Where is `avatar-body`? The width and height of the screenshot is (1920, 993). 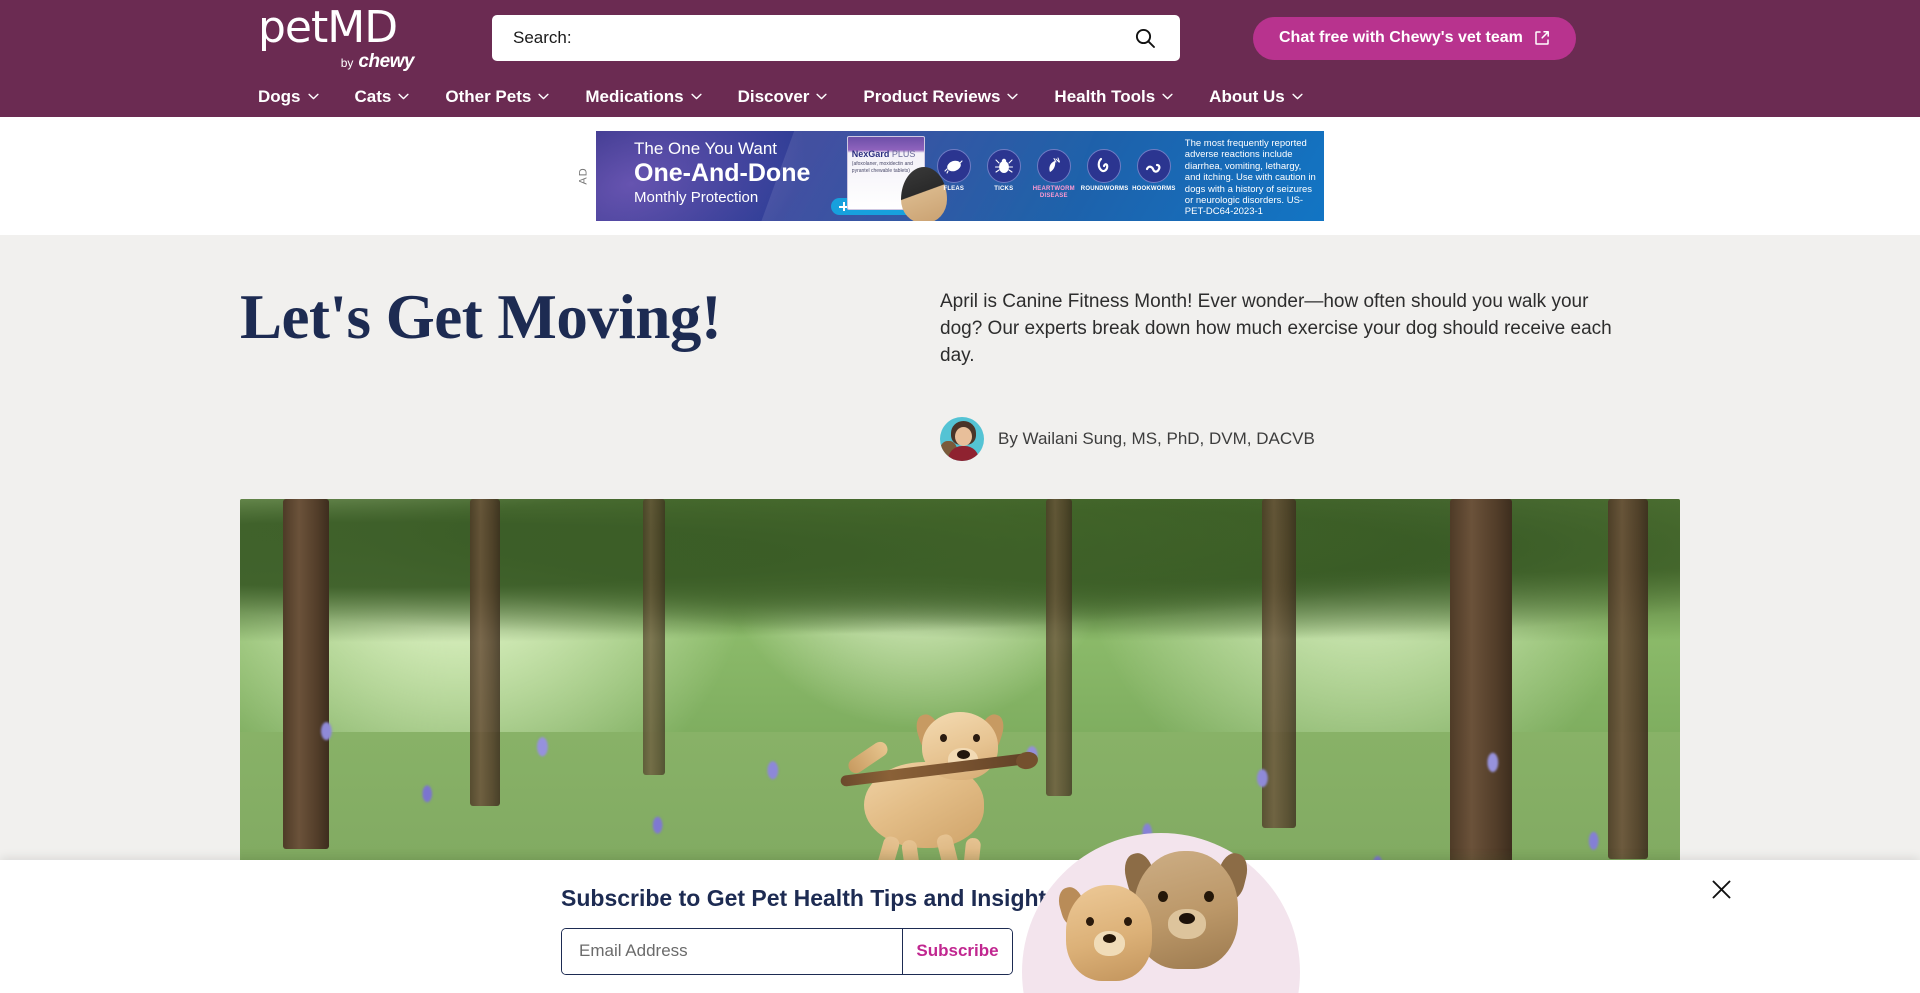 avatar-body is located at coordinates (963, 453).